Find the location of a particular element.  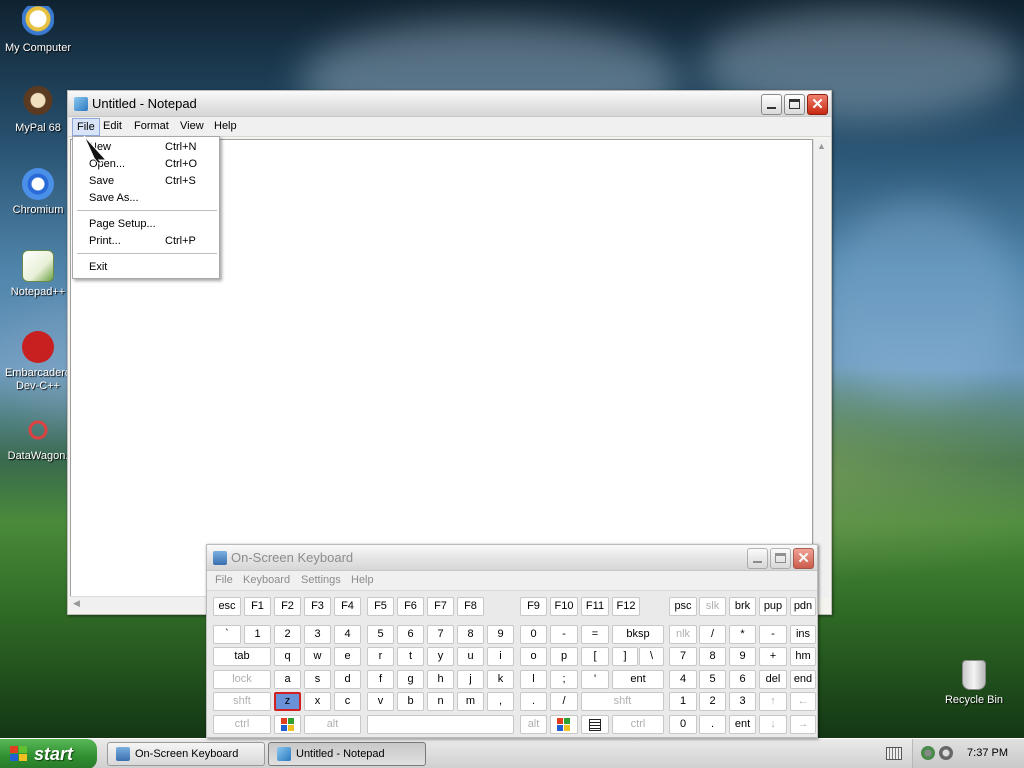

key-num-0: 0 is located at coordinates (683, 724).